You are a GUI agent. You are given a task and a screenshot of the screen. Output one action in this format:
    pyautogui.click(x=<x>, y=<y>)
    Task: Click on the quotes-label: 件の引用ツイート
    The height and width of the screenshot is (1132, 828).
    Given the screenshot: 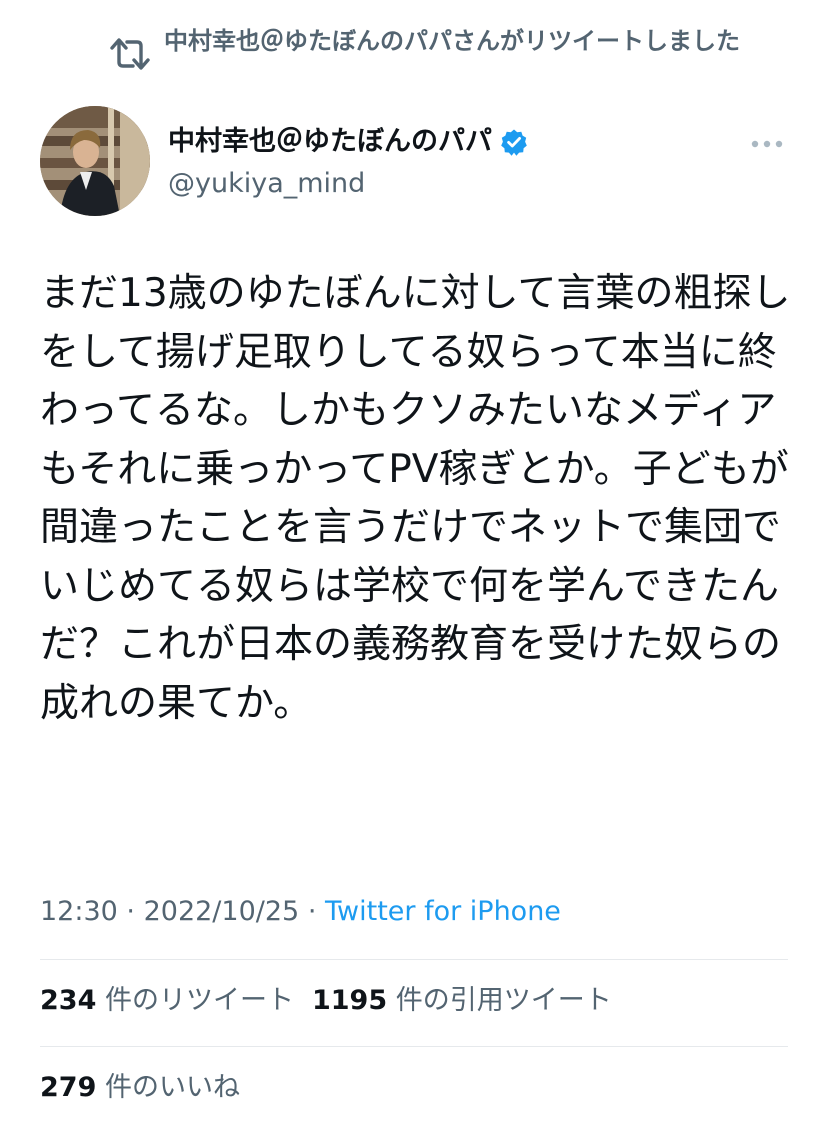 What is the action you would take?
    pyautogui.click(x=503, y=1000)
    